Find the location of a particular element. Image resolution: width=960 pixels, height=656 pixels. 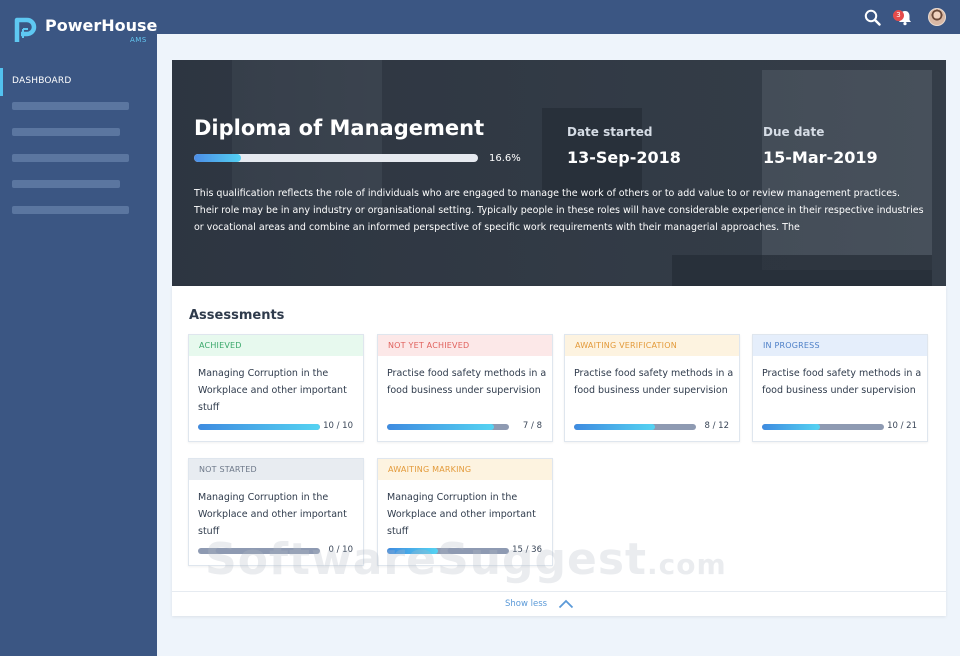

watermark-text: SoftwareSuggest is located at coordinates (426, 559).